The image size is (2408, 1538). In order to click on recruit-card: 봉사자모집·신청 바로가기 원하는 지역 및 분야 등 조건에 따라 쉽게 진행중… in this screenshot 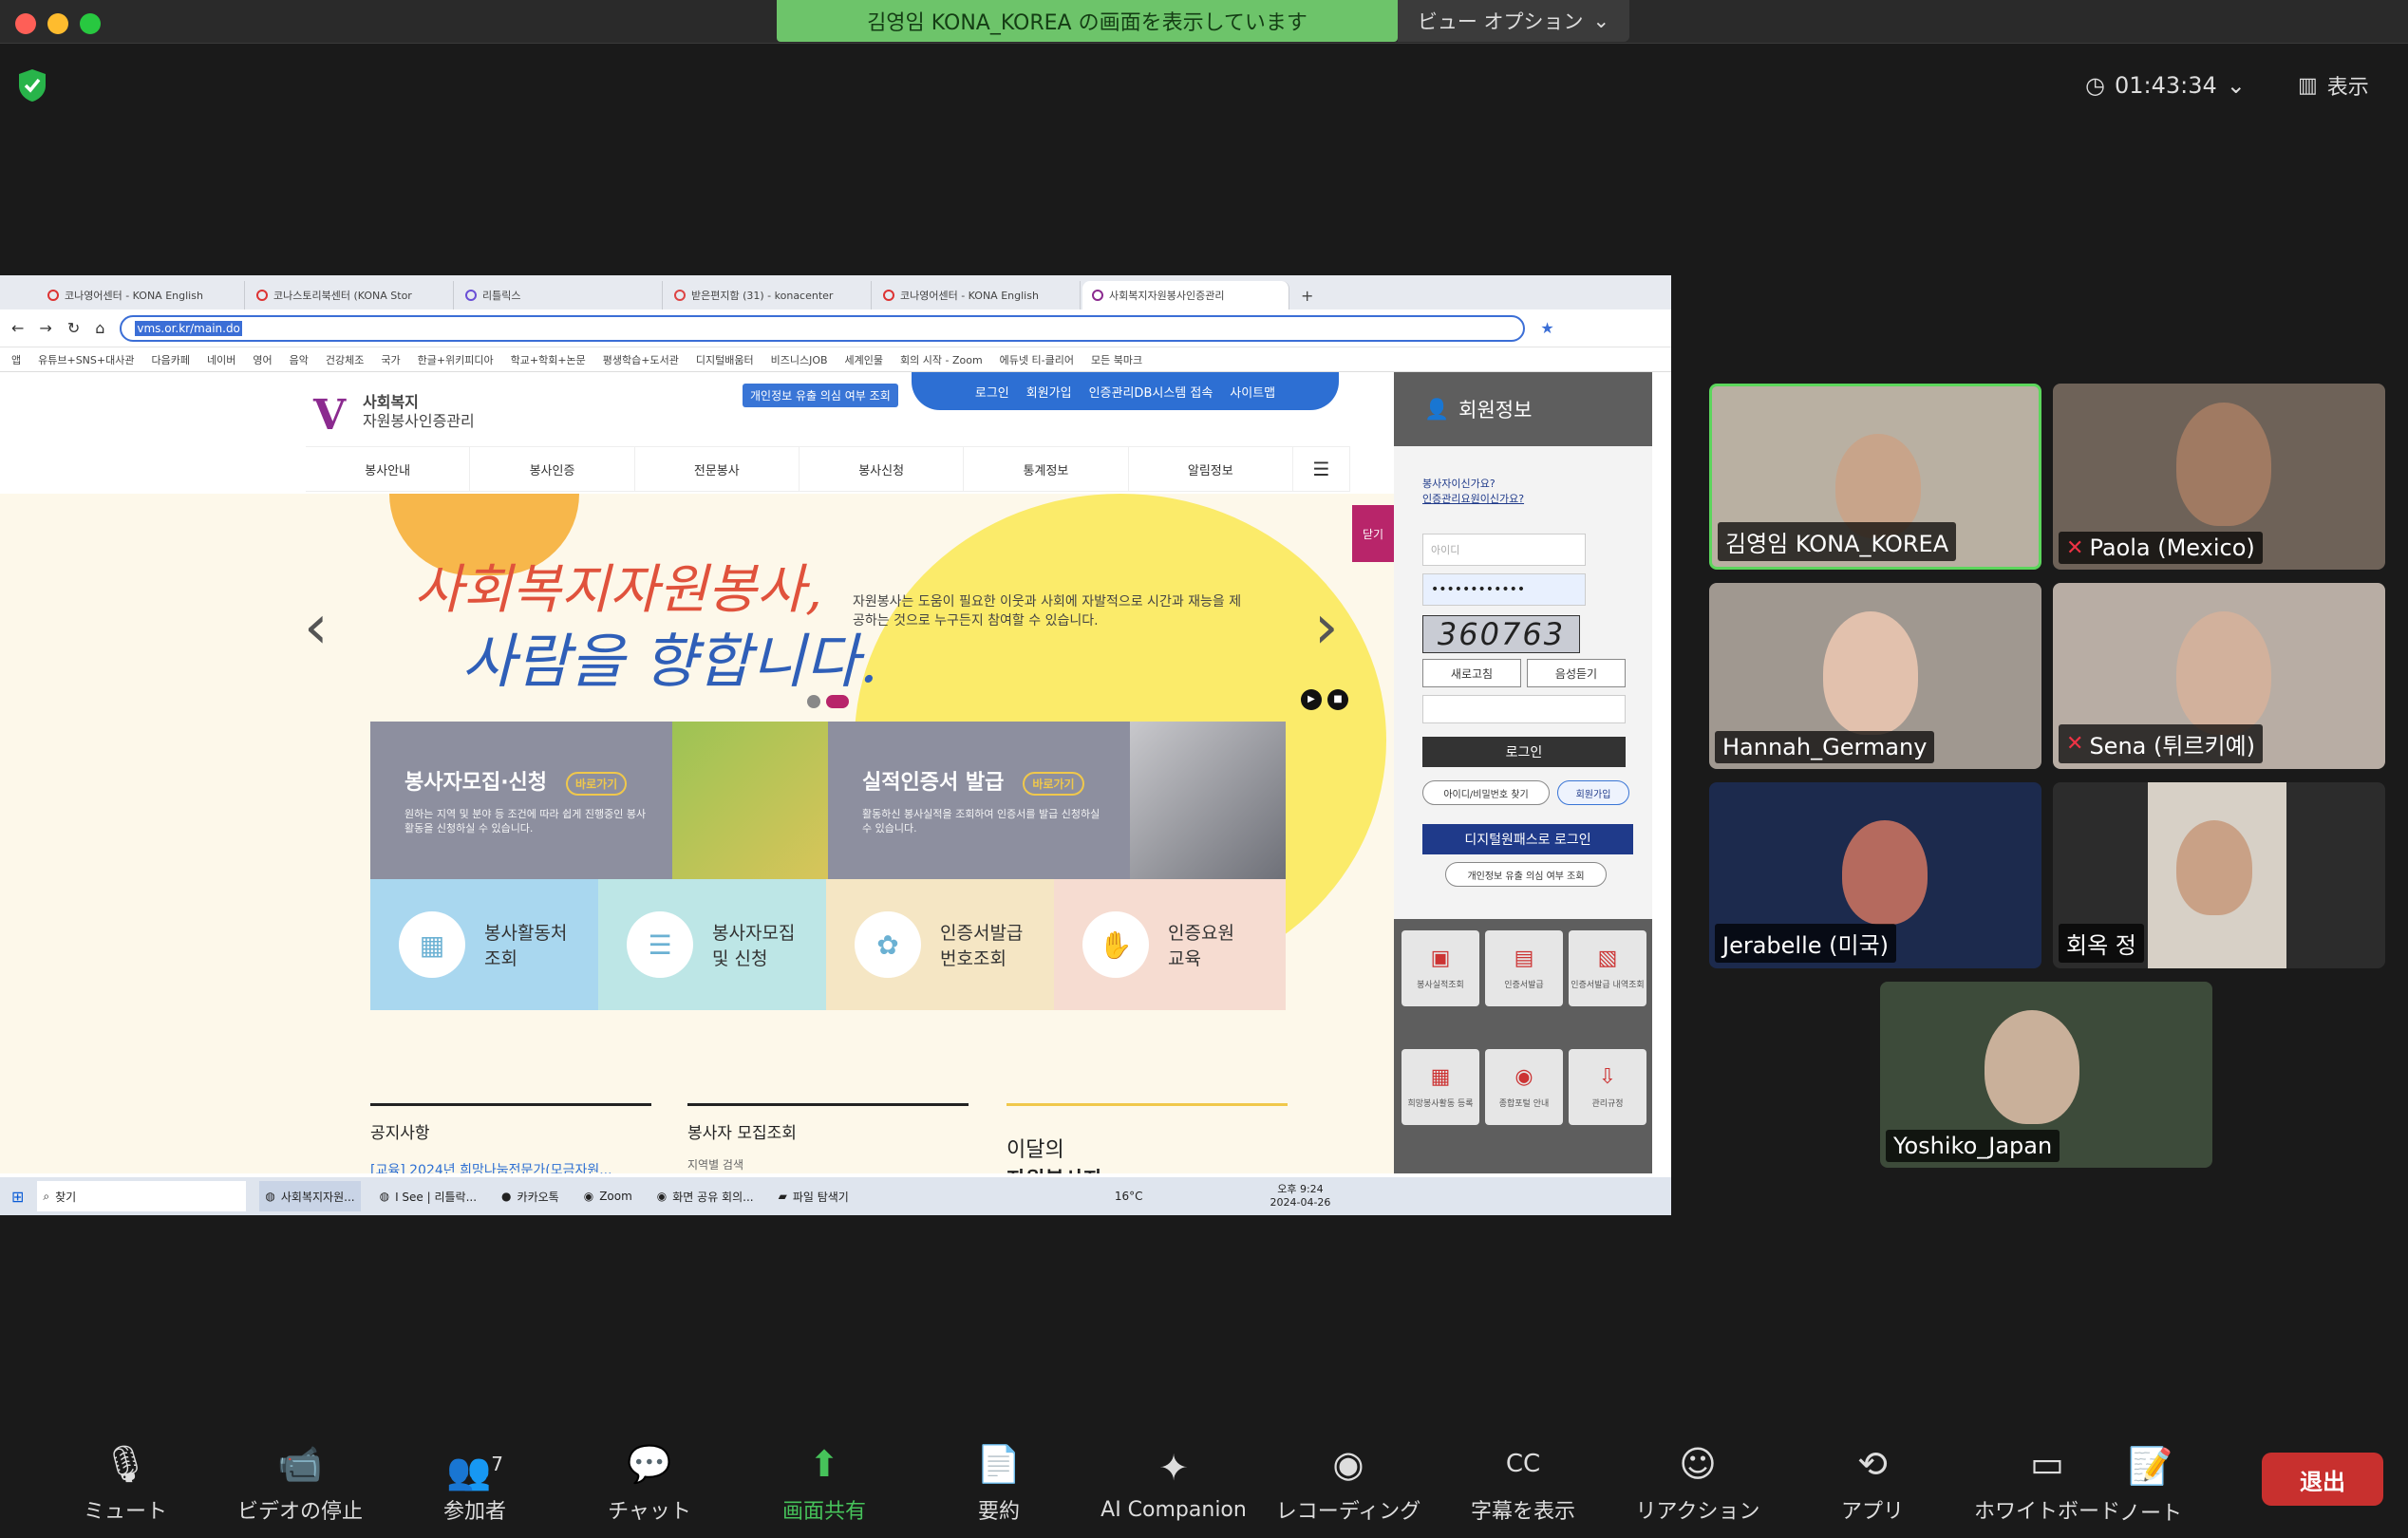, I will do `click(521, 801)`.